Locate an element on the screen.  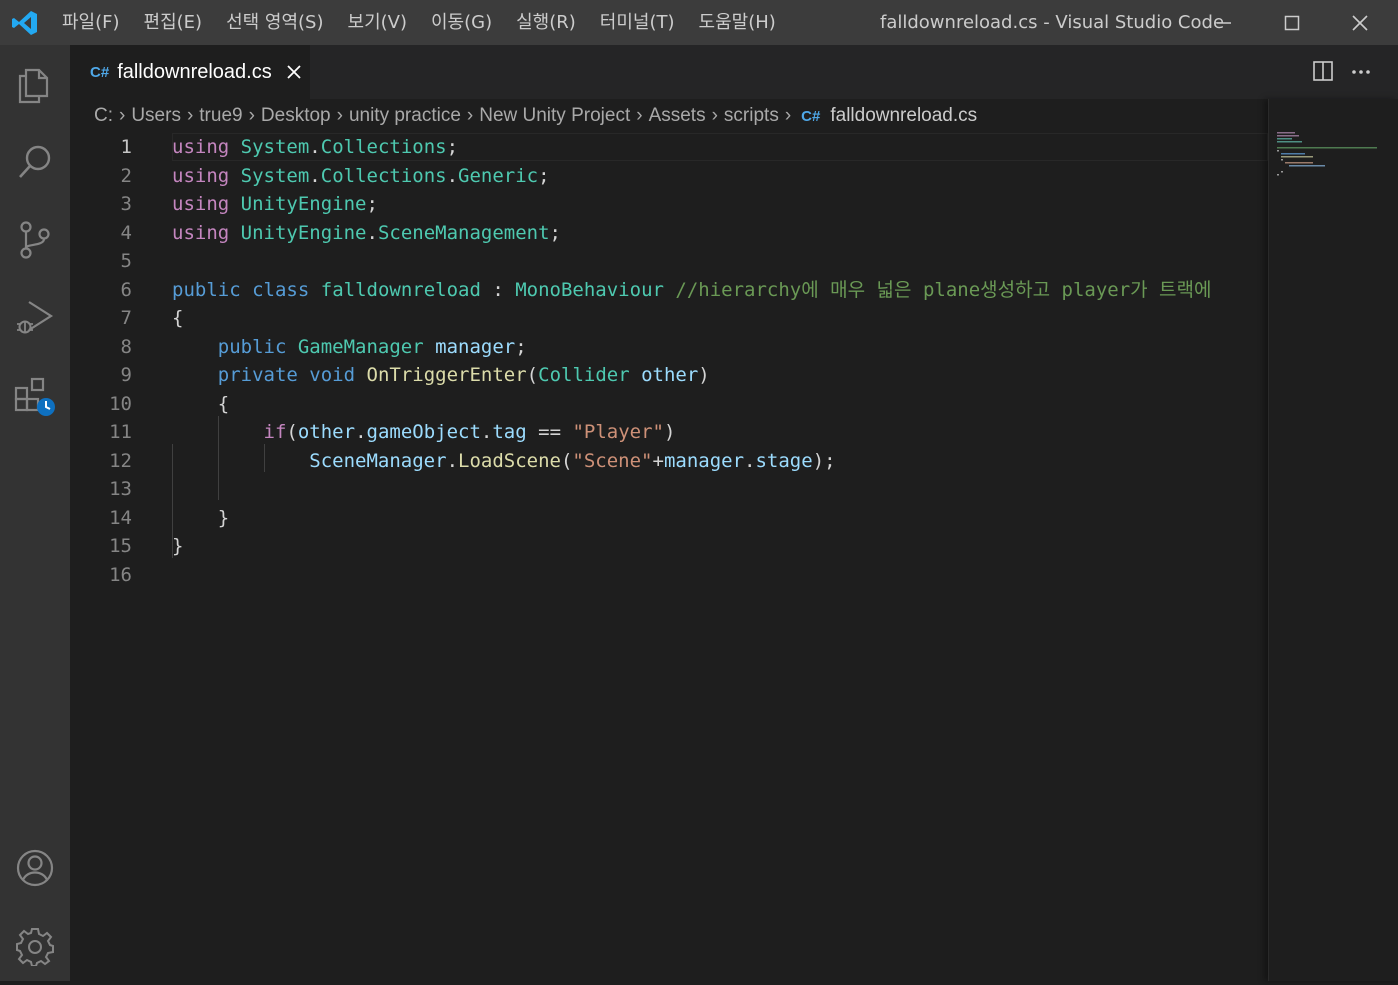
code-token: public is located at coordinates (206, 289).